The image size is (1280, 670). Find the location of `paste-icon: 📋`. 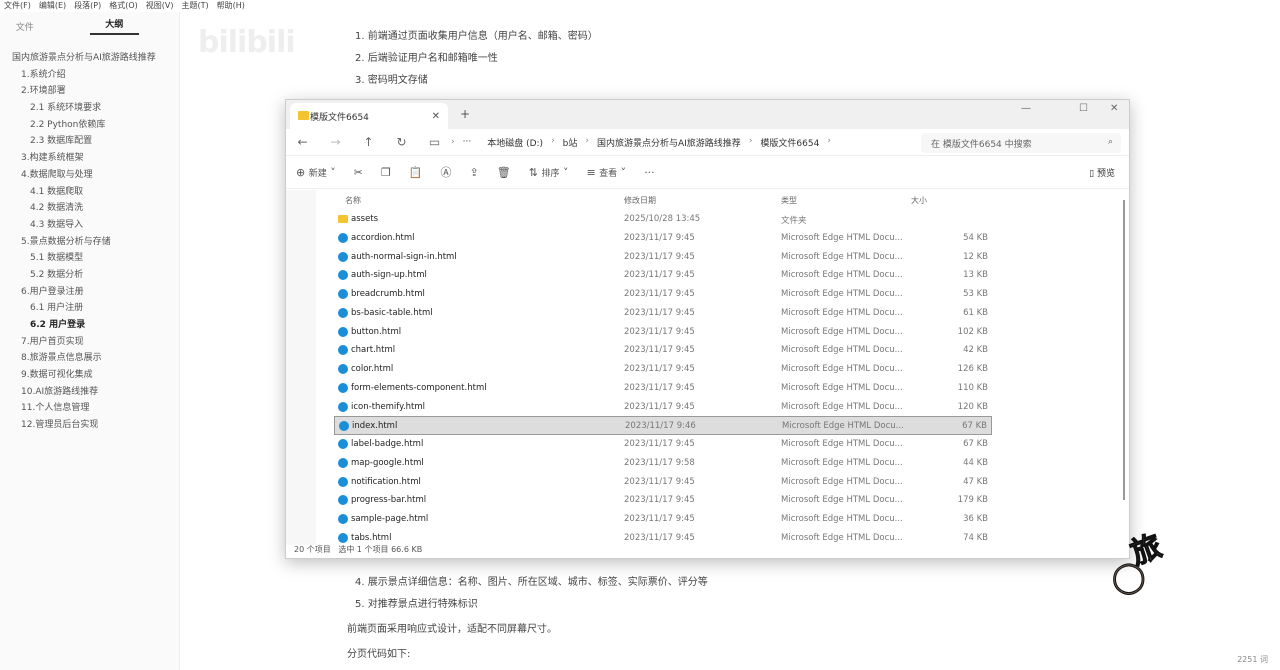

paste-icon: 📋 is located at coordinates (416, 172).